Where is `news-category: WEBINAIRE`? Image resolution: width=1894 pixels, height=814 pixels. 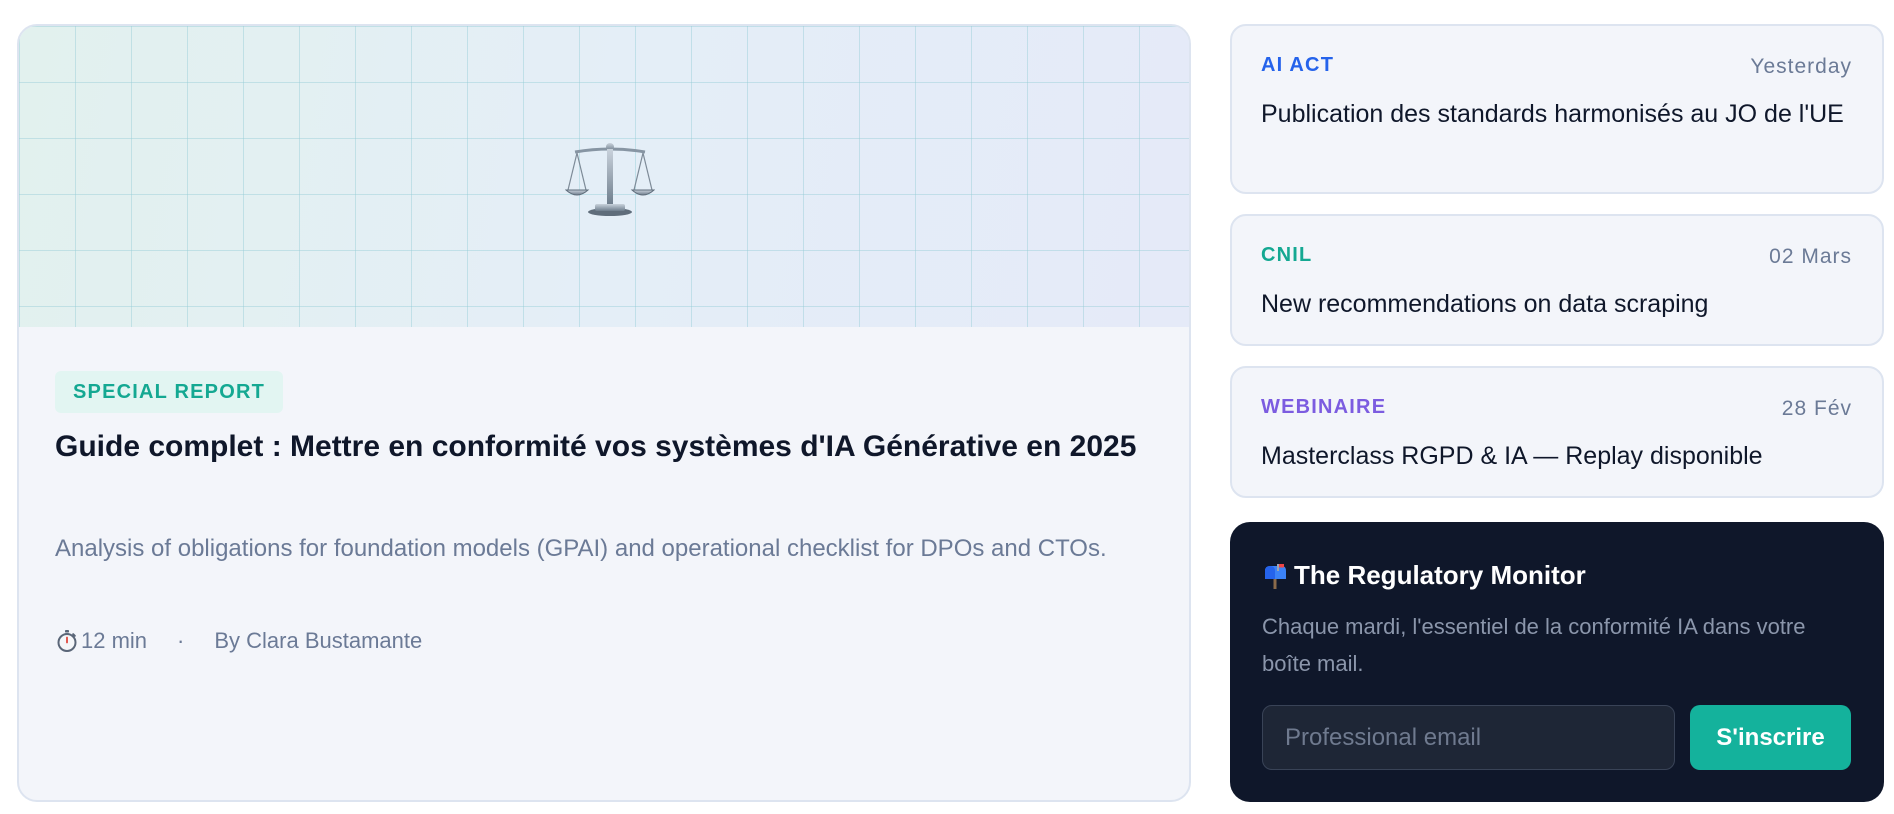 news-category: WEBINAIRE is located at coordinates (1324, 407).